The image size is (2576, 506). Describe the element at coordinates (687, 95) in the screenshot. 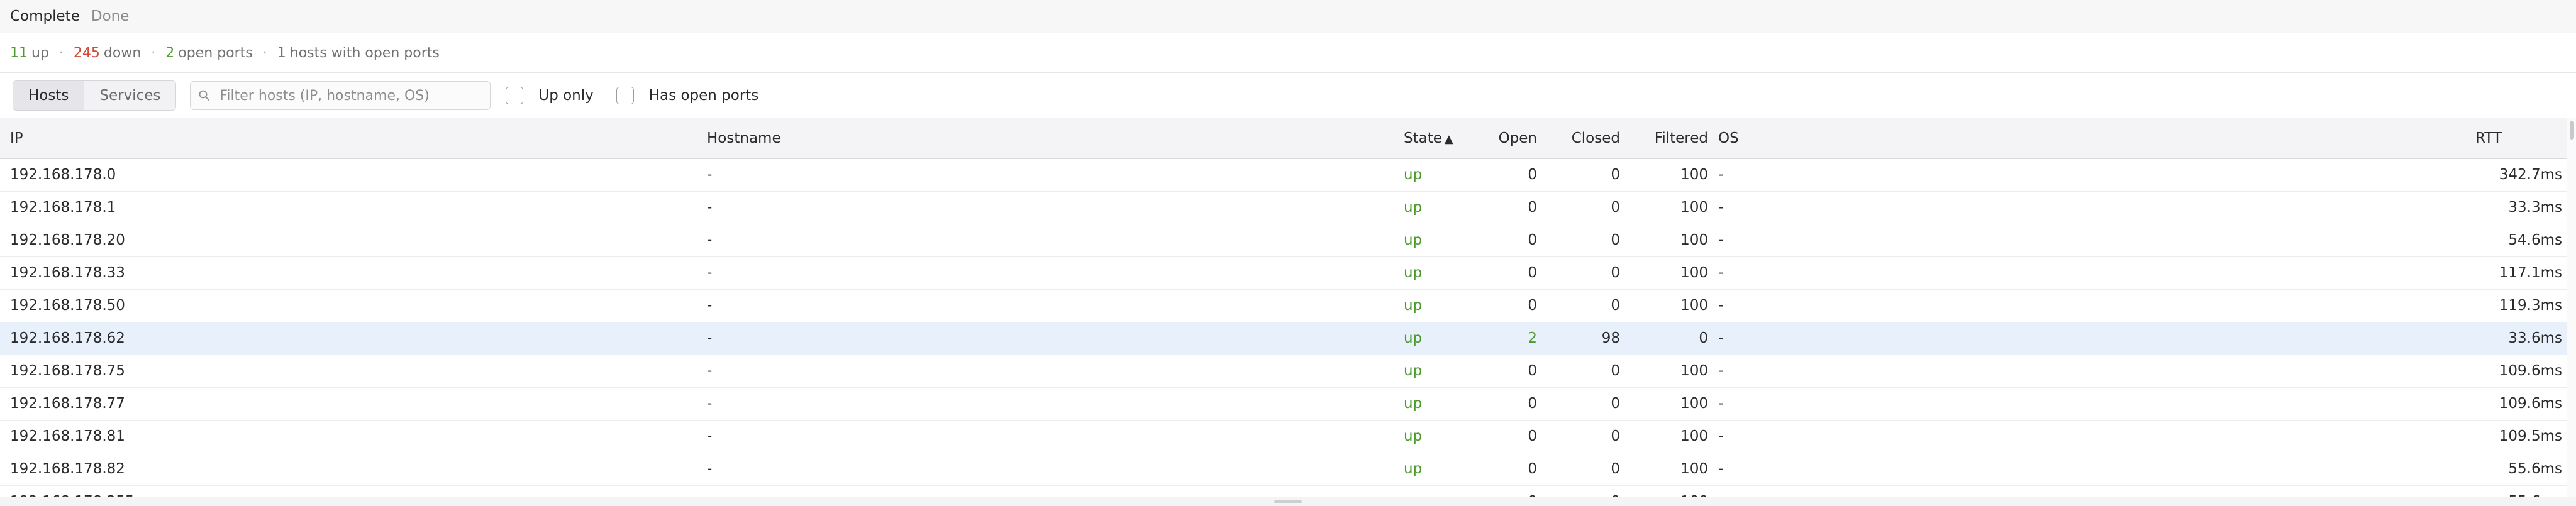

I see `has-open-ports-checkbox: Has open ports` at that location.